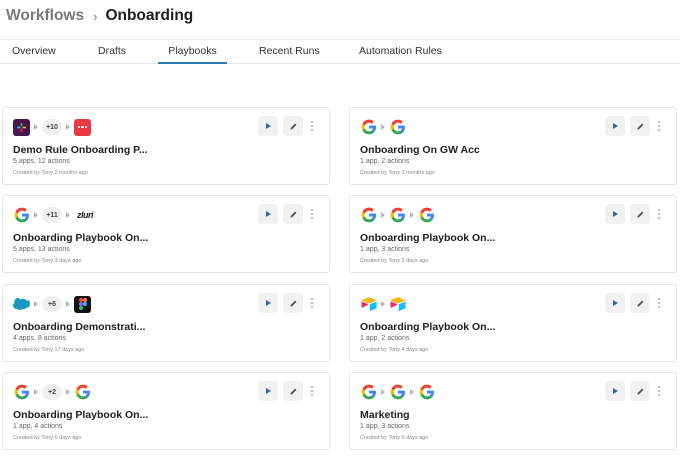 The image size is (687, 456). What do you see at coordinates (289, 52) in the screenshot?
I see `tab-recent-runs: Recent Runs` at bounding box center [289, 52].